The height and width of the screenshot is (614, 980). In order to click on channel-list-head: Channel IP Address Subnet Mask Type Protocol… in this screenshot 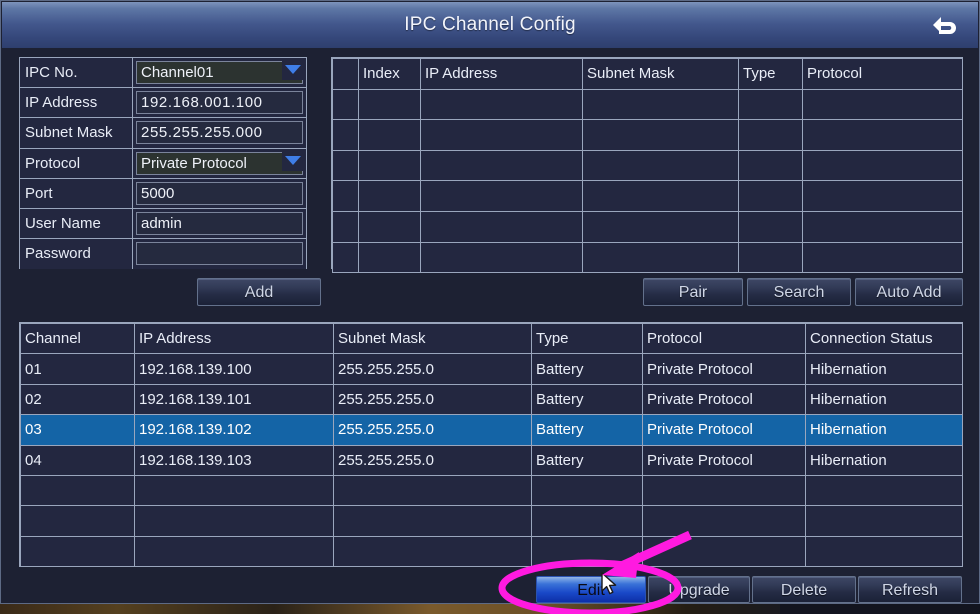, I will do `click(491, 338)`.